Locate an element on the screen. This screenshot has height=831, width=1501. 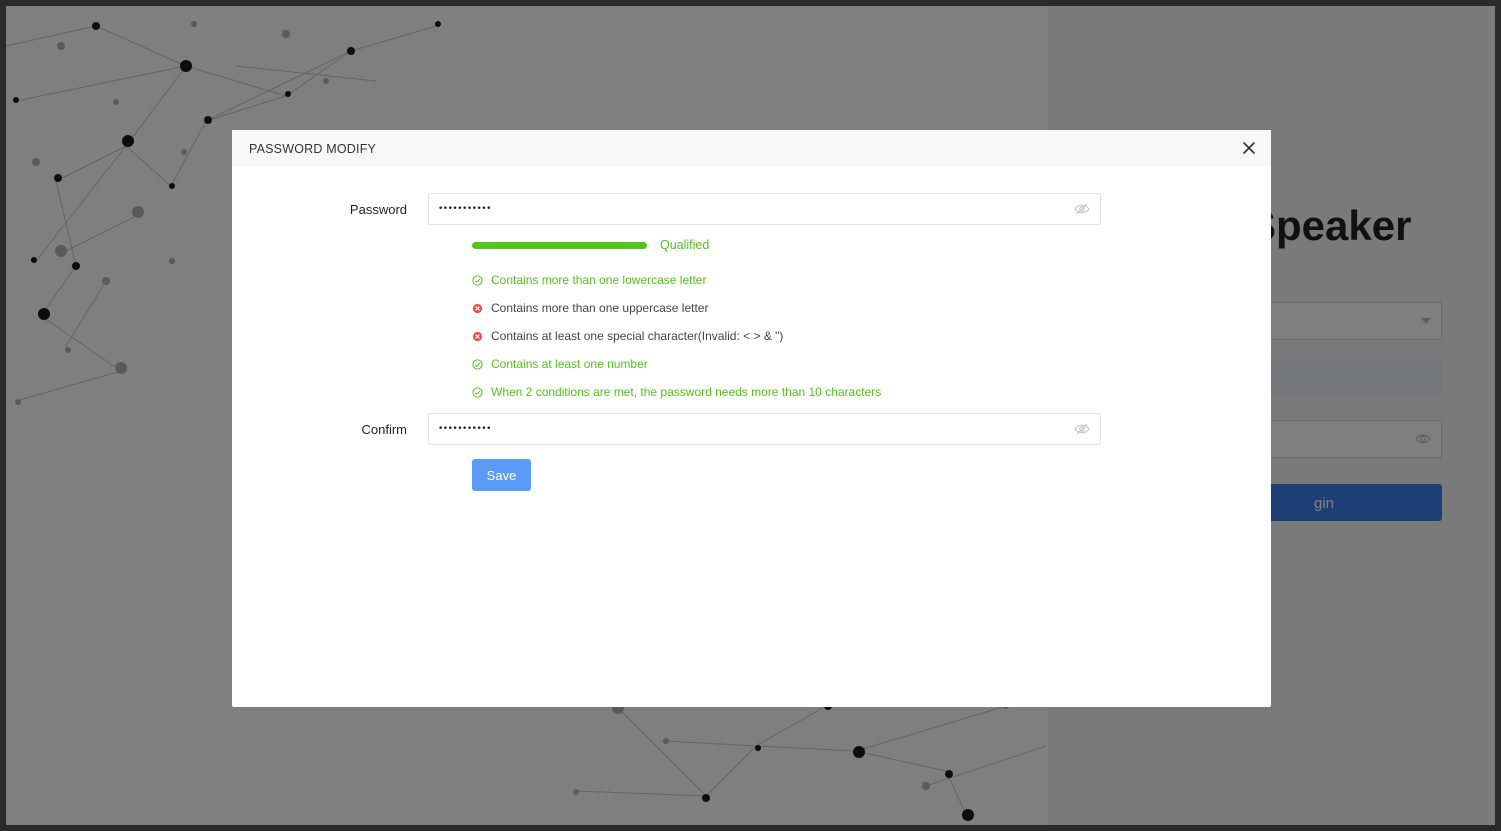
rule-text: Contains more than one lowercase letter is located at coordinates (599, 280).